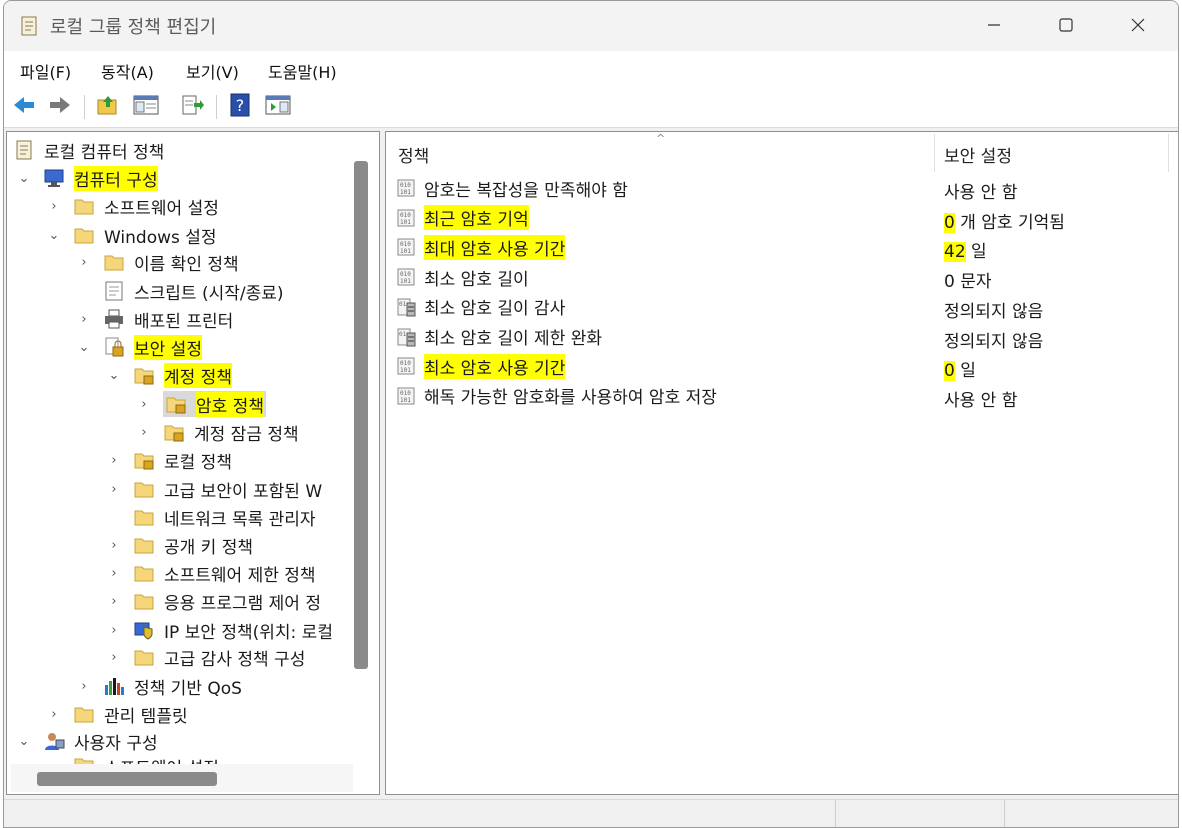  Describe the element at coordinates (116, 178) in the screenshot. I see `tree-label: 컴퓨터 구성` at that location.